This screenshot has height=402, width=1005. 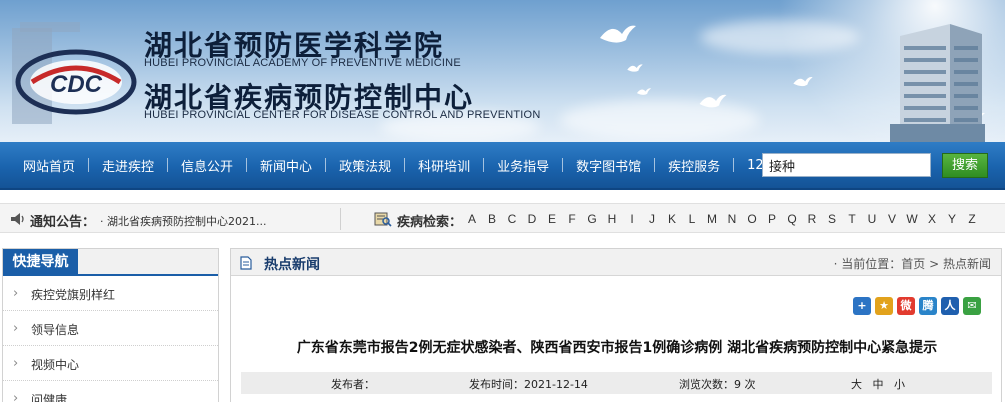 What do you see at coordinates (128, 165) in the screenshot?
I see `nav-item-1: 走进疾控` at bounding box center [128, 165].